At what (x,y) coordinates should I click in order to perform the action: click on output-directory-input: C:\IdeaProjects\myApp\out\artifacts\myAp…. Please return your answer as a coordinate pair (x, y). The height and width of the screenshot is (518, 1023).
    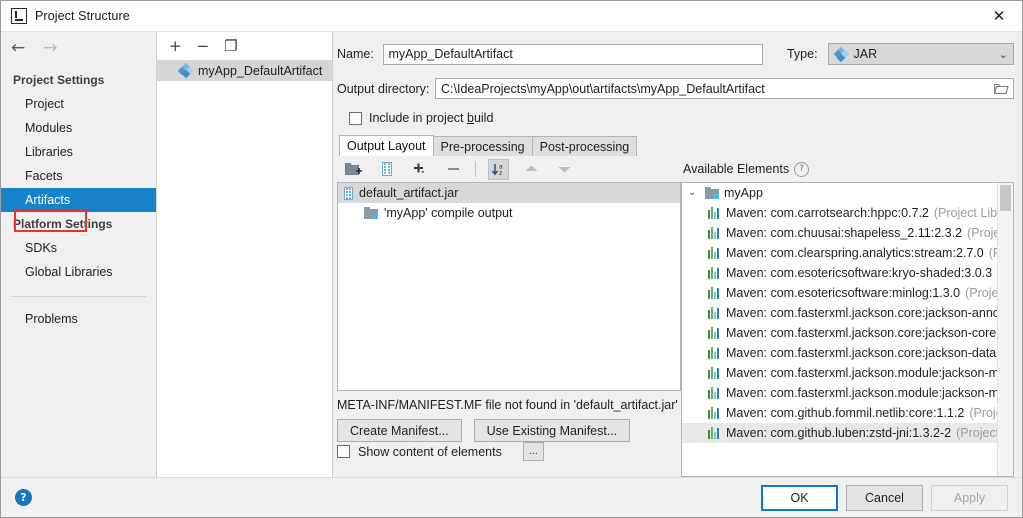
    Looking at the image, I should click on (724, 88).